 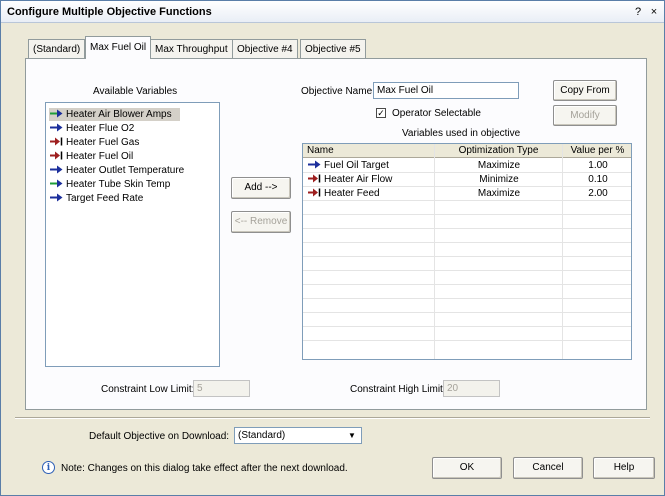 I want to click on list-item: Heater Tube Skin Temp, so click(x=113, y=184).